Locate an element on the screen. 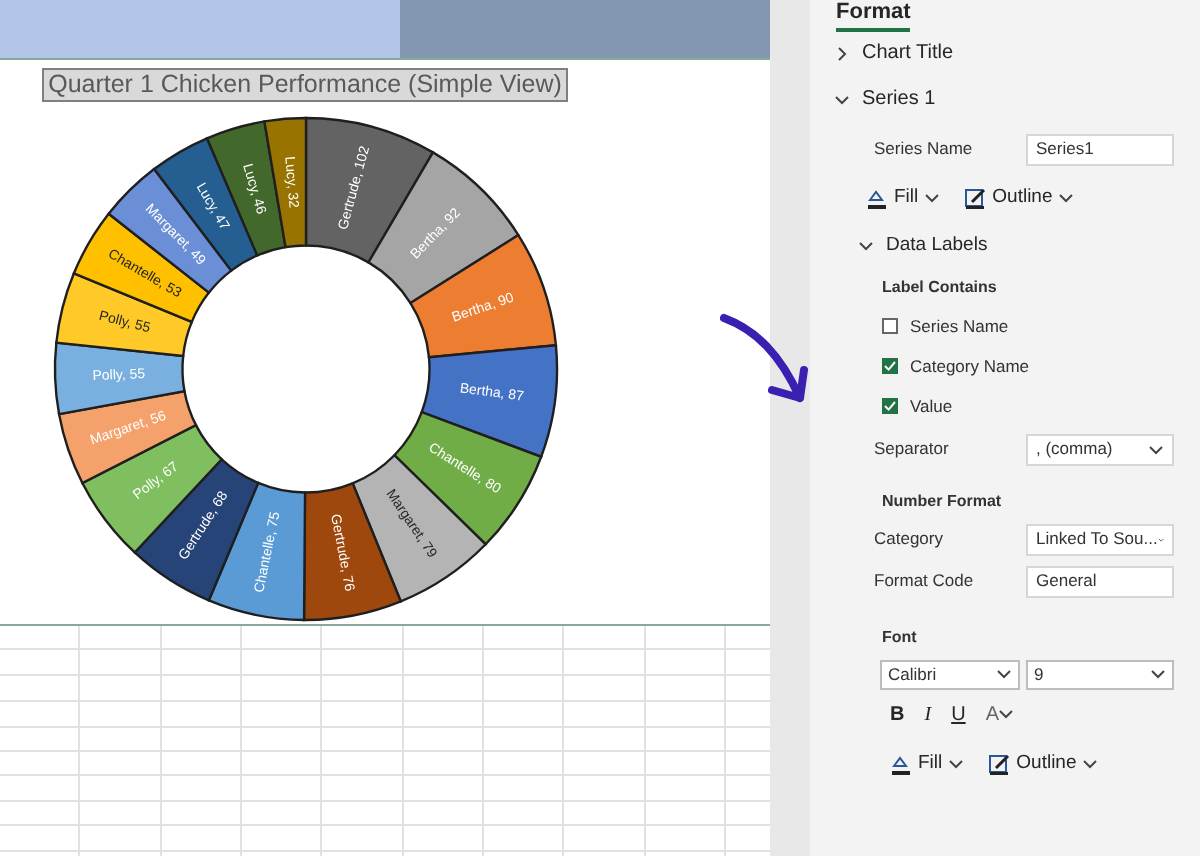 The width and height of the screenshot is (1200, 856). format-tab: Format is located at coordinates (873, 16).